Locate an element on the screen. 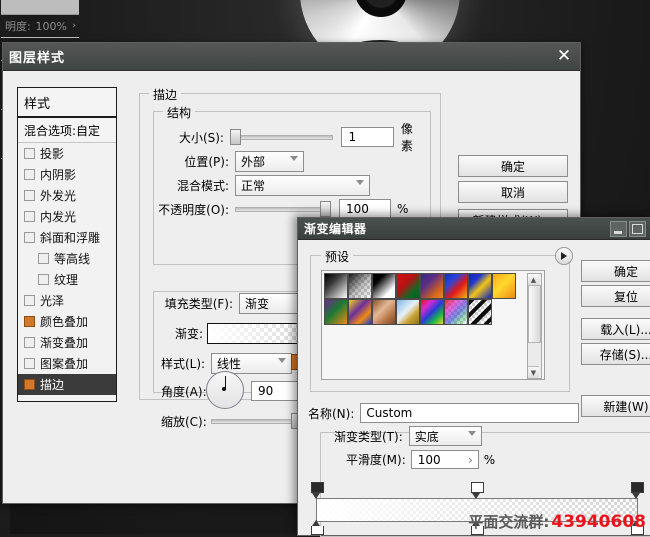 The height and width of the screenshot is (537, 650). sidebar-item-contour: 等高线 is located at coordinates (67, 258).